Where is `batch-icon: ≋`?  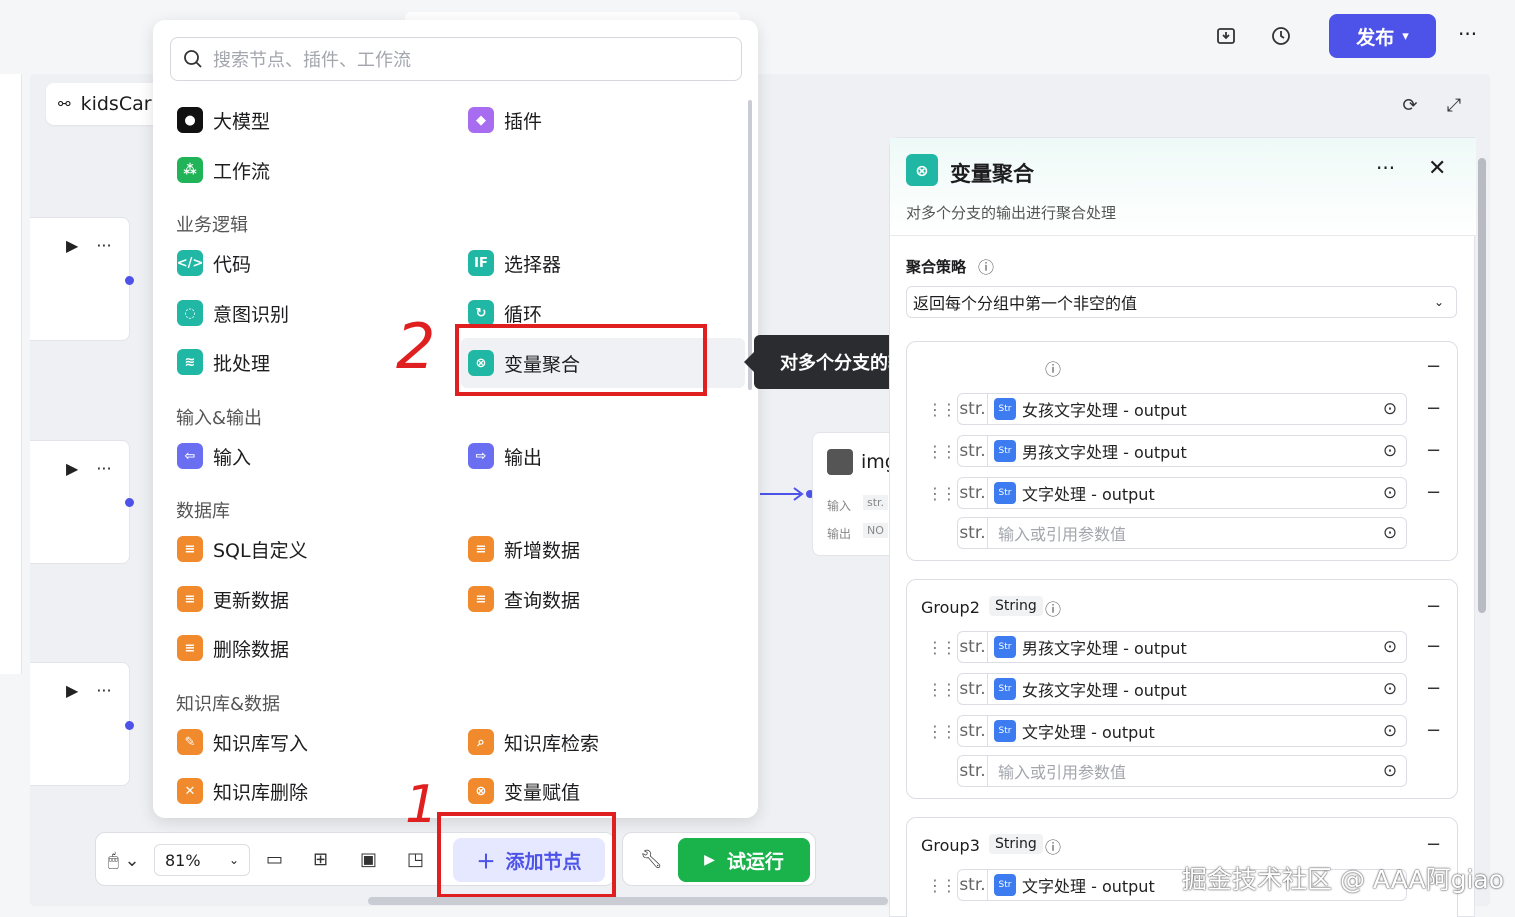 batch-icon: ≋ is located at coordinates (190, 362).